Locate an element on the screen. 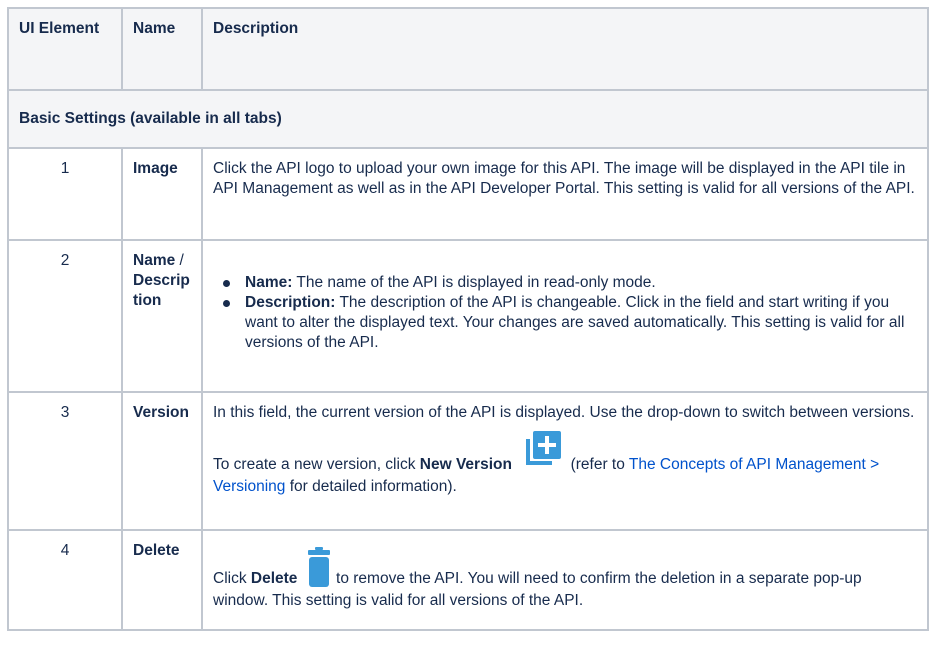 The image size is (936, 658). bullet-label: Name: is located at coordinates (269, 282).